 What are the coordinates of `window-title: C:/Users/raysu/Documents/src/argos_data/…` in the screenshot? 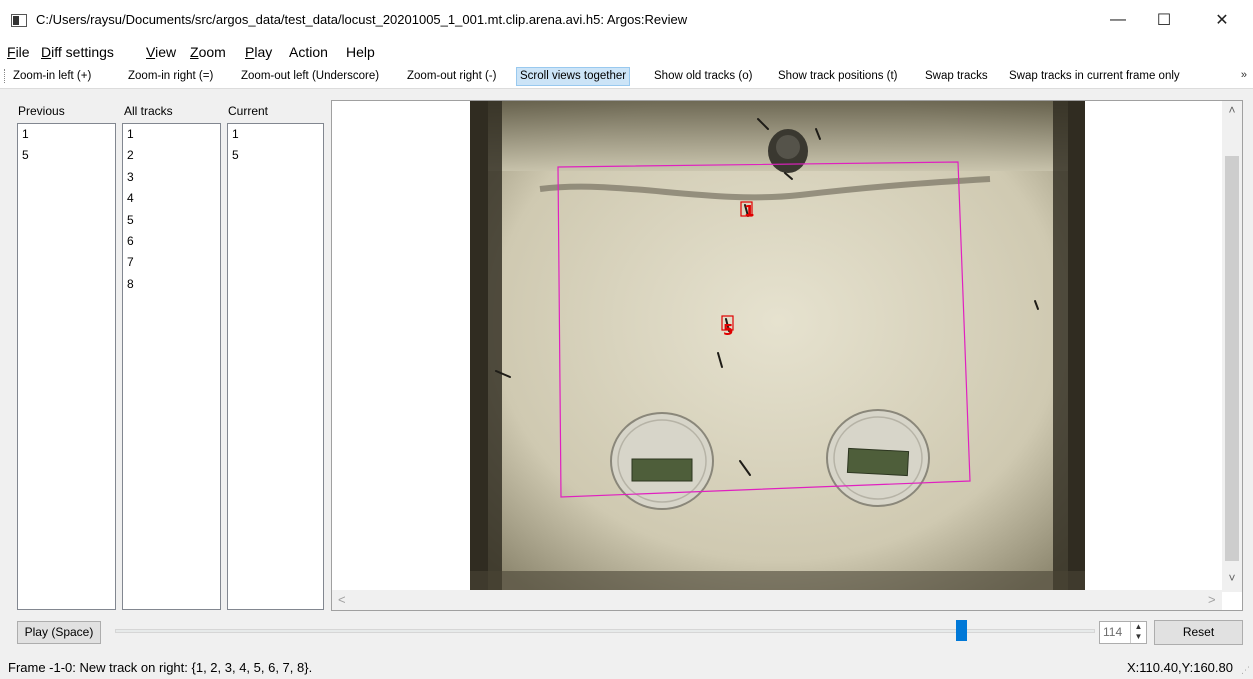 It's located at (362, 19).